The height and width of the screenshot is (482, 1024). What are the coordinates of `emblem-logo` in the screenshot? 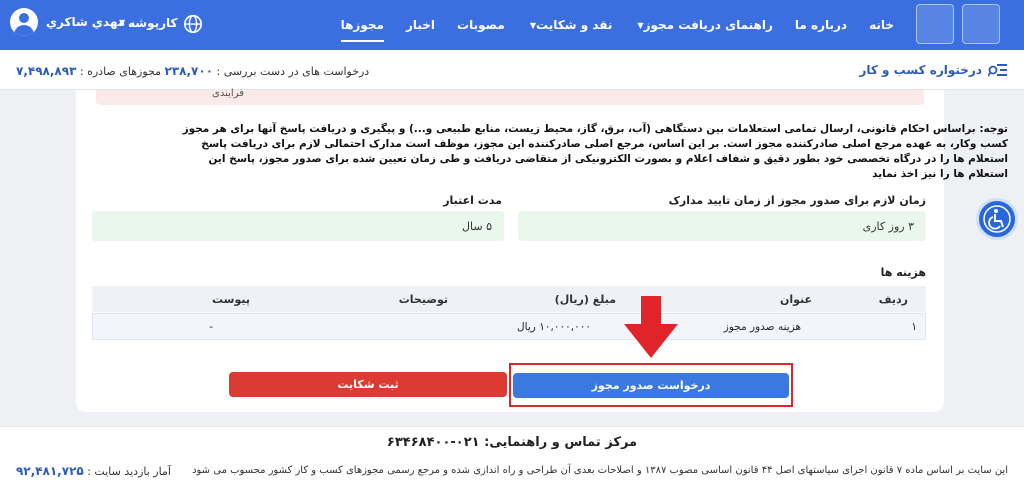 It's located at (981, 24).